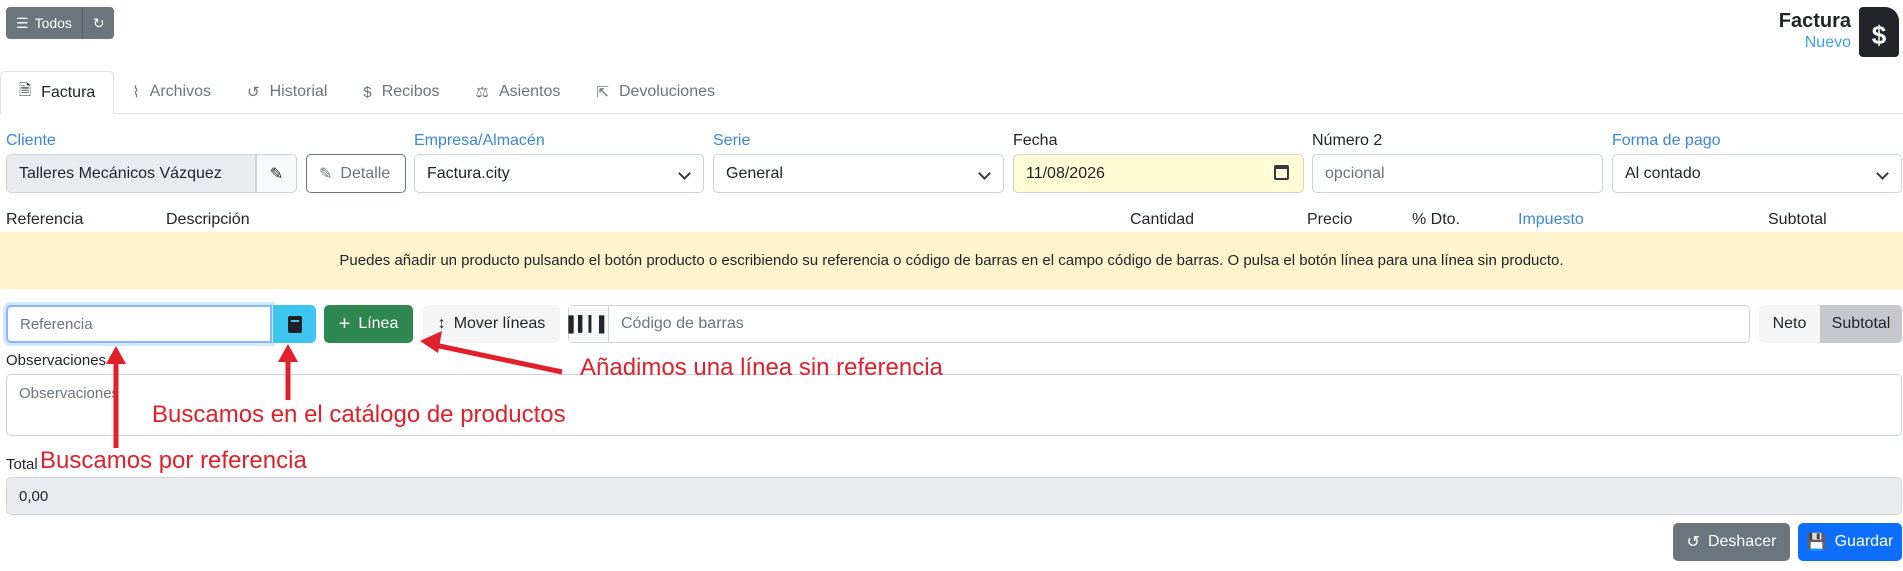 The width and height of the screenshot is (1903, 571). What do you see at coordinates (401, 92) in the screenshot?
I see `tab-recibos: $ Recibos` at bounding box center [401, 92].